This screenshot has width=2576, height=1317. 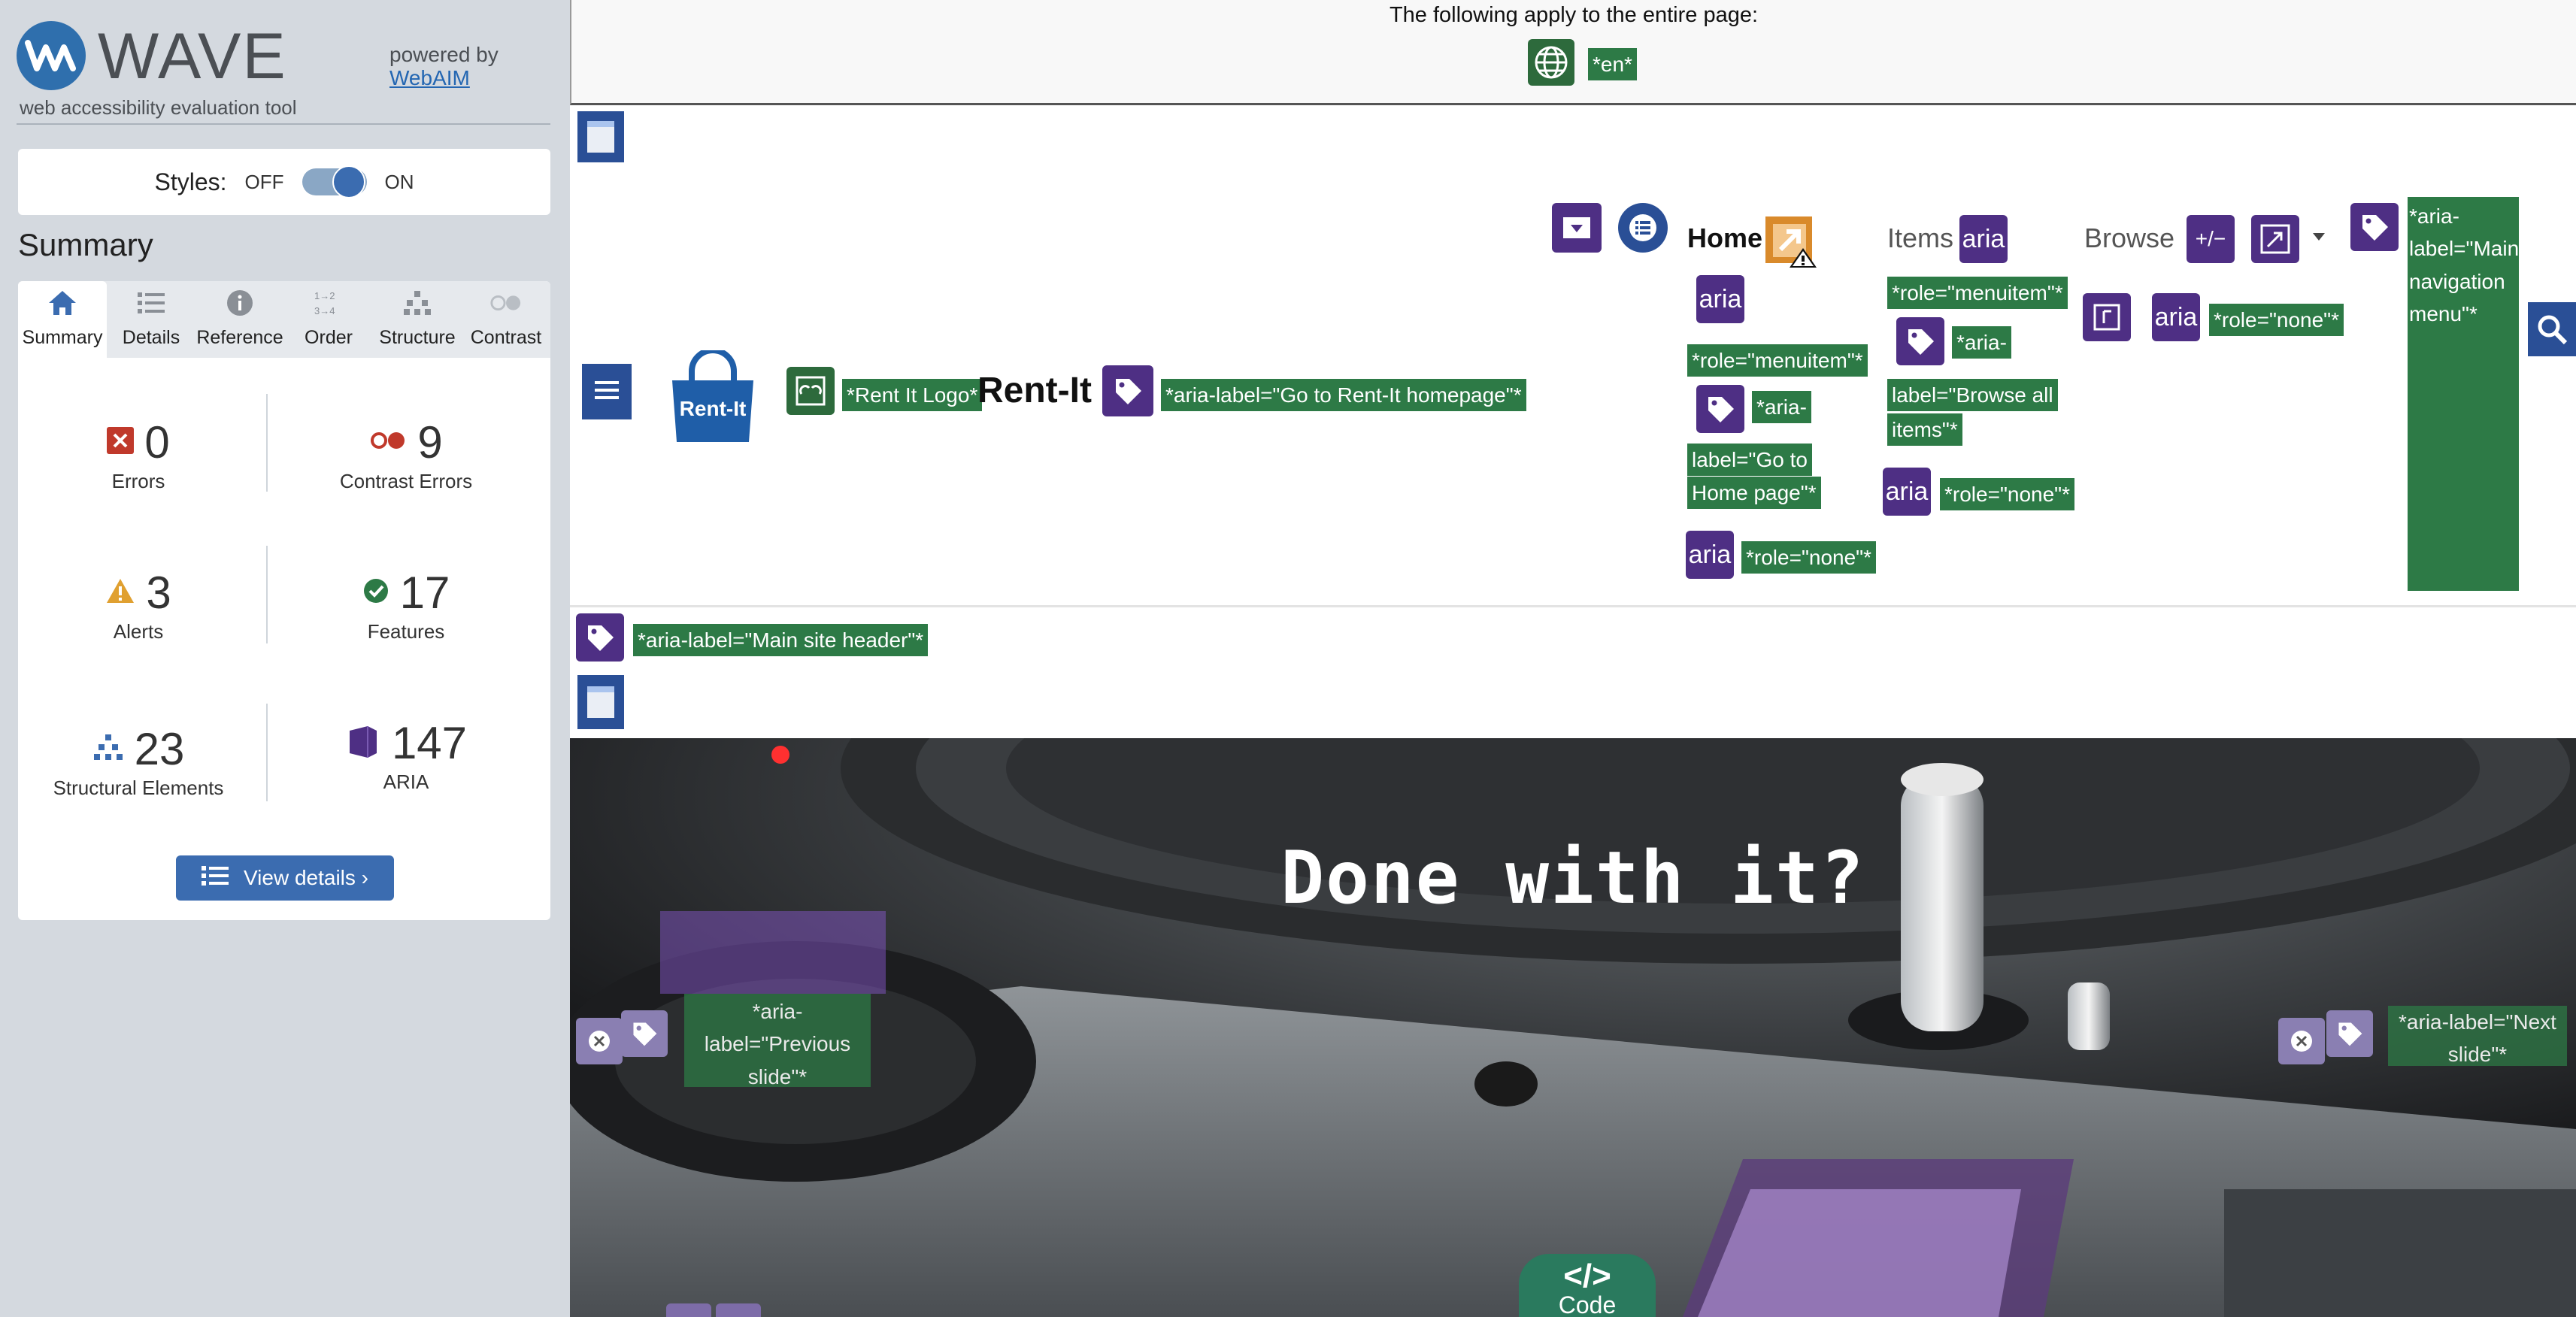 I want to click on tab-label: Reference, so click(x=239, y=337).